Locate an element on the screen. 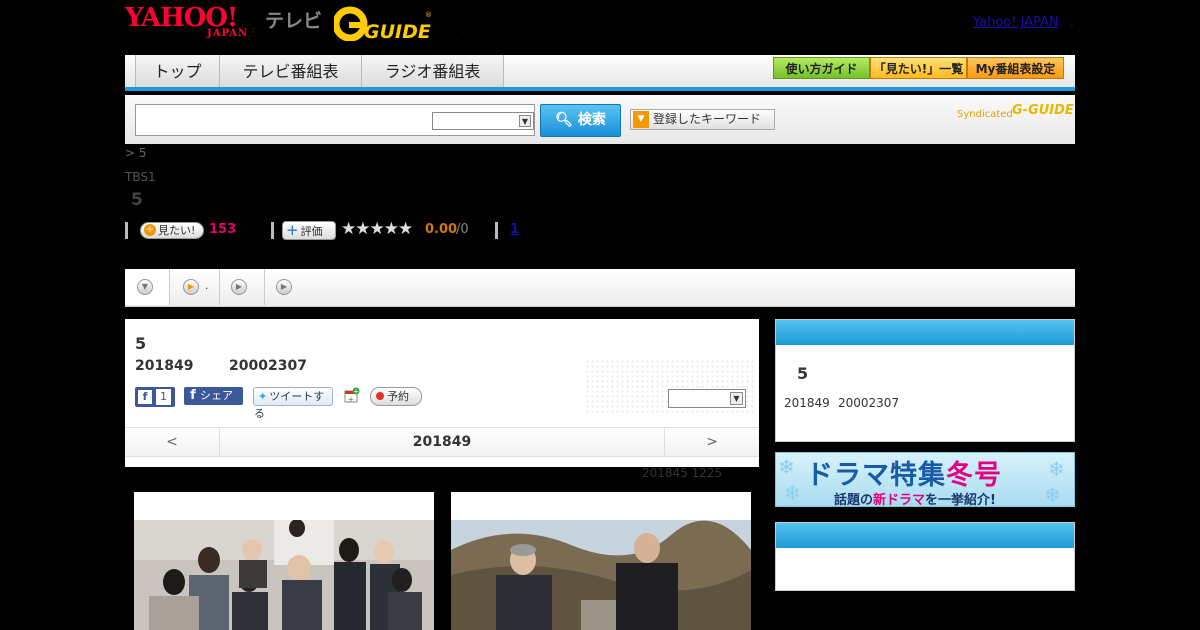 The height and width of the screenshot is (630, 1200). breadcrumb: > 5 is located at coordinates (136, 153).